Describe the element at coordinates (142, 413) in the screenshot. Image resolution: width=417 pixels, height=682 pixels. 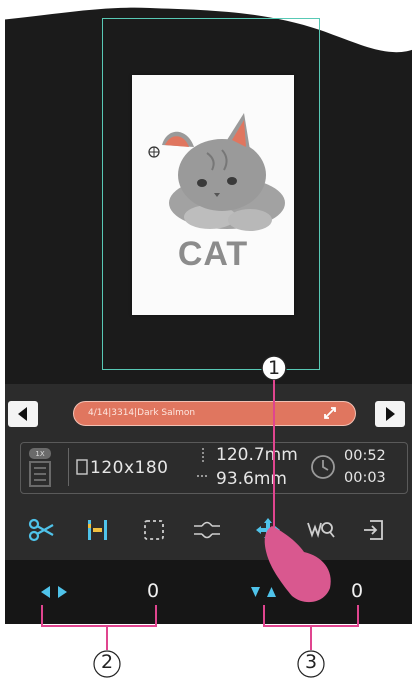
I see `thread-color-text: 4/14|3314|Dark Salmon` at that location.